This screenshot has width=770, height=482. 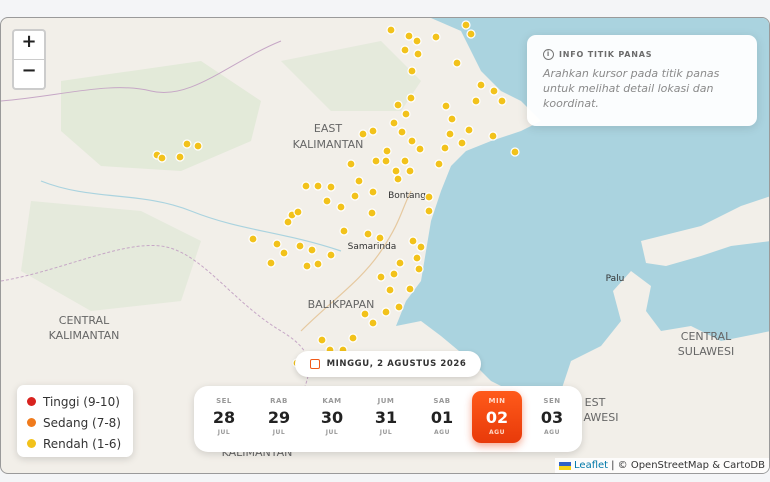 What do you see at coordinates (29, 45) in the screenshot?
I see `zoom-in-button: +` at bounding box center [29, 45].